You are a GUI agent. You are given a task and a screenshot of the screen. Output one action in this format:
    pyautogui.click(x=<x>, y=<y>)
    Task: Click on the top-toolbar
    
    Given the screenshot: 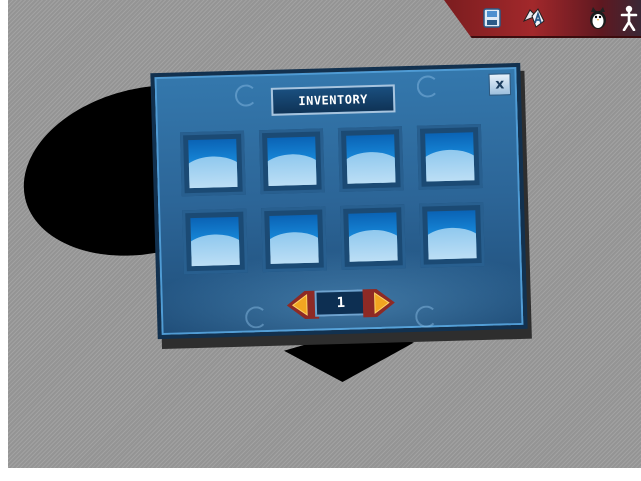 What is the action you would take?
    pyautogui.click(x=542, y=19)
    